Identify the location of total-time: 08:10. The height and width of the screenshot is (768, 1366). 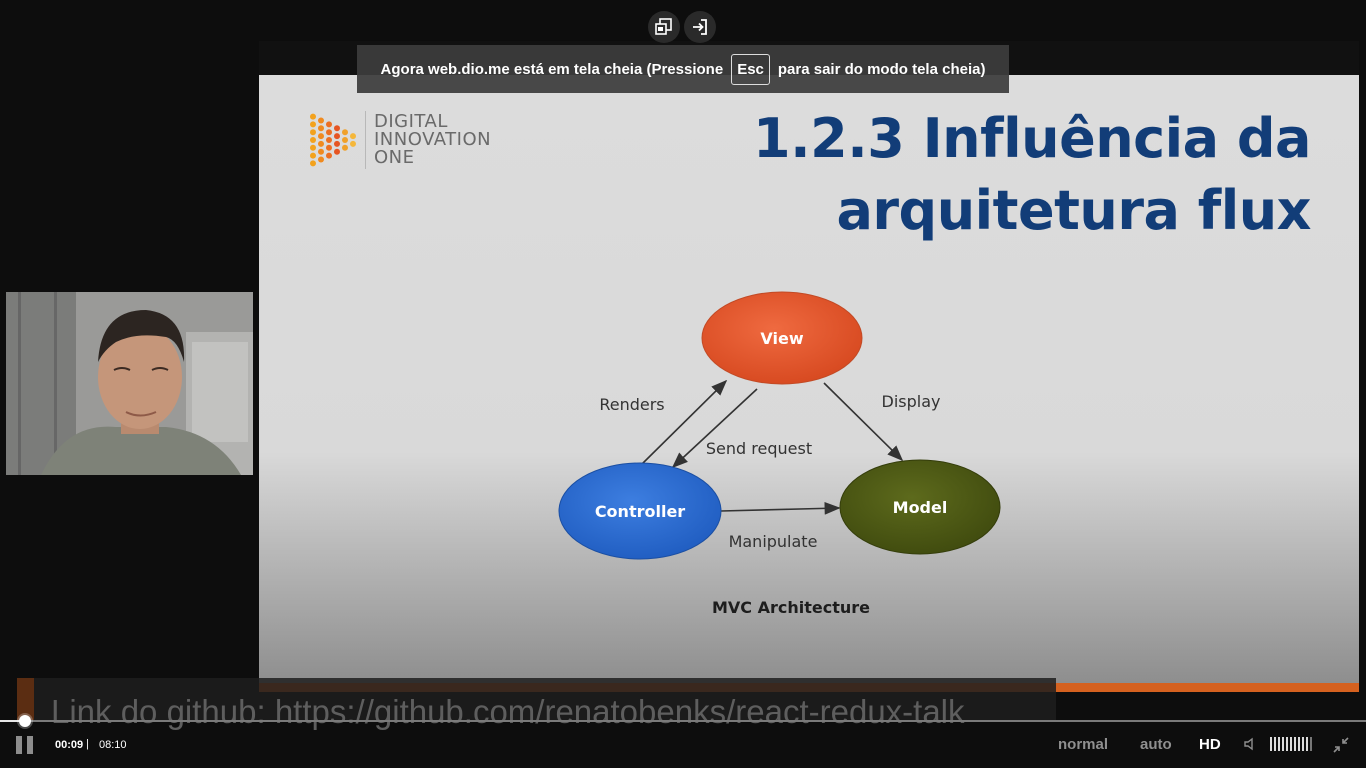
(113, 745).